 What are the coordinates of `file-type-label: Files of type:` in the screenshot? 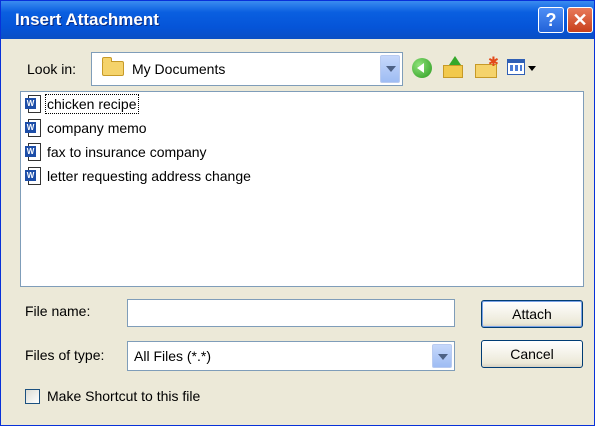 It's located at (65, 355).